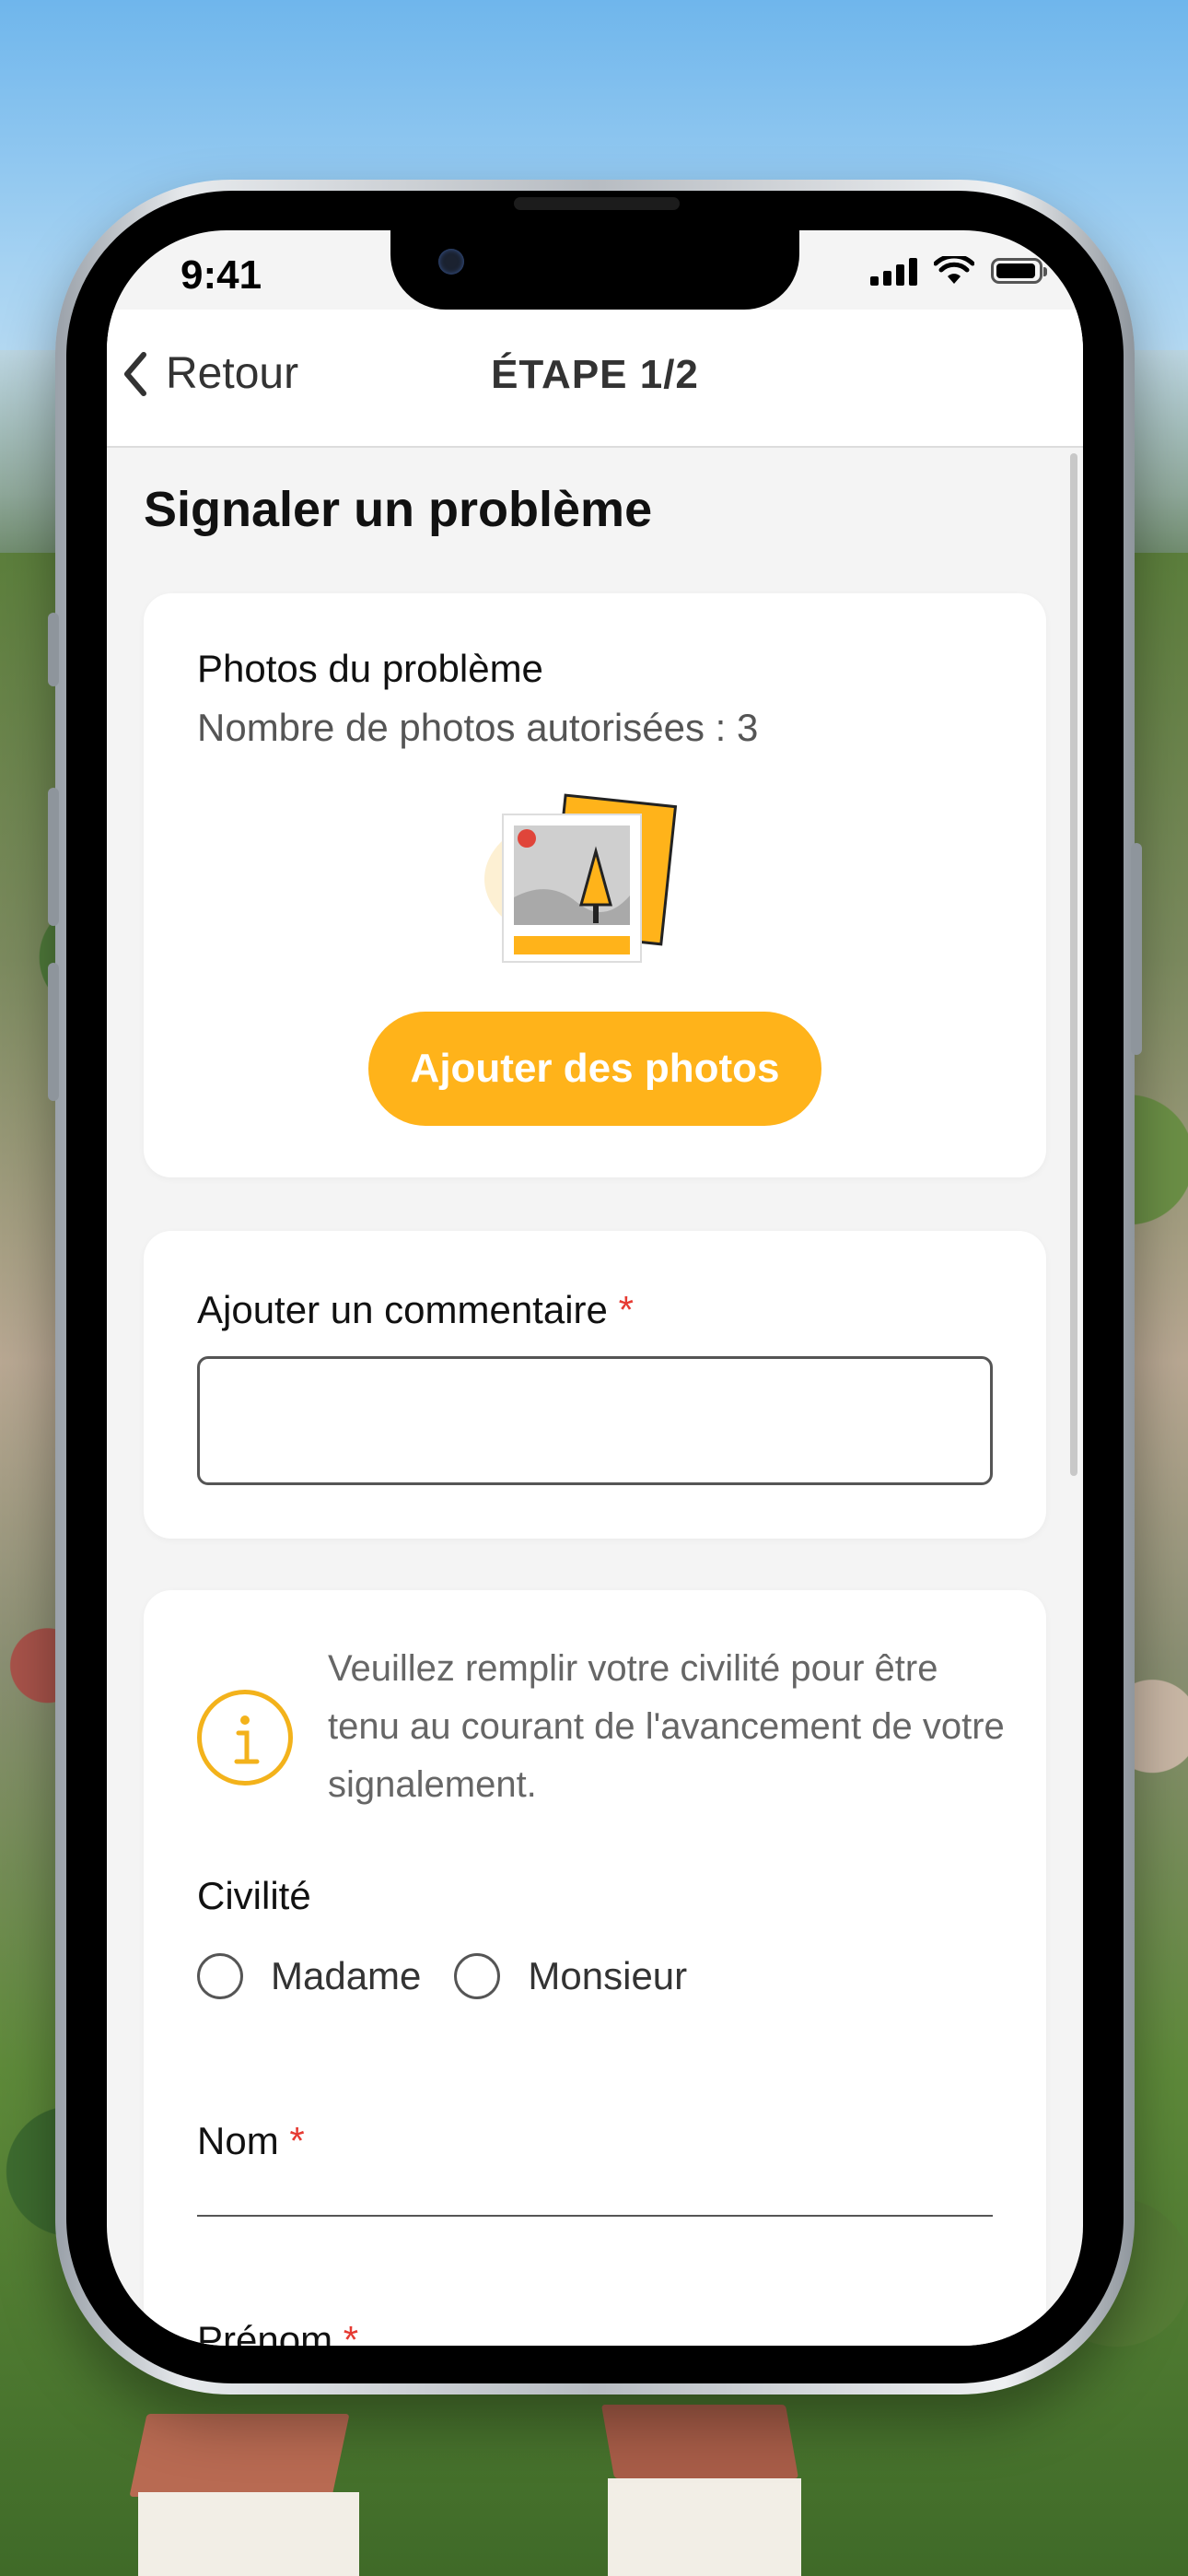 The image size is (1188, 2576). I want to click on info-icon, so click(245, 1738).